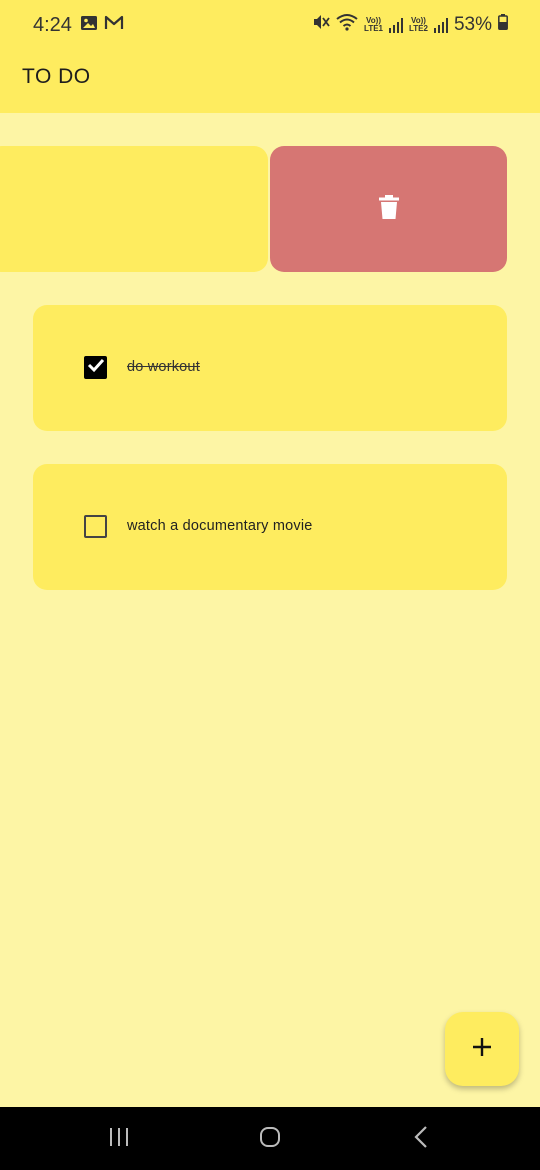 The image size is (540, 1170). I want to click on volte-lte2: Vo)) LTE2, so click(418, 25).